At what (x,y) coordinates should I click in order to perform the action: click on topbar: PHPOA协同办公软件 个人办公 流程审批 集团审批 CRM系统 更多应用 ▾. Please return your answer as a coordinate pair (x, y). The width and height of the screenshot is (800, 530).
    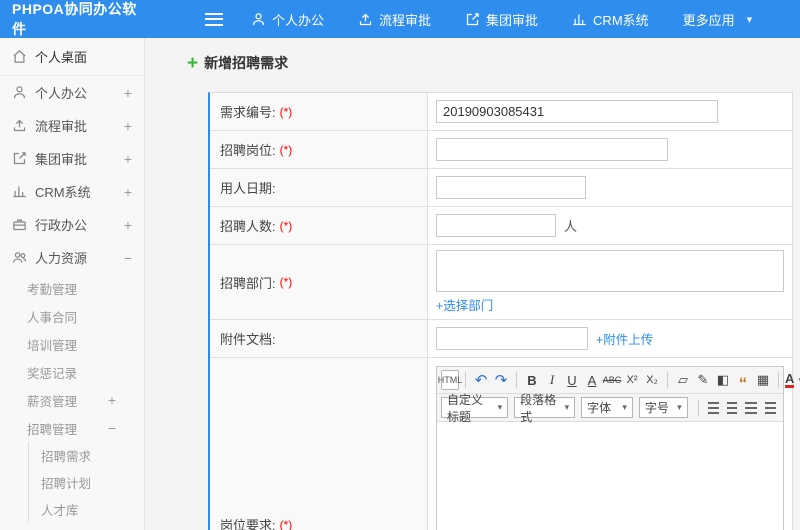
    Looking at the image, I should click on (400, 19).